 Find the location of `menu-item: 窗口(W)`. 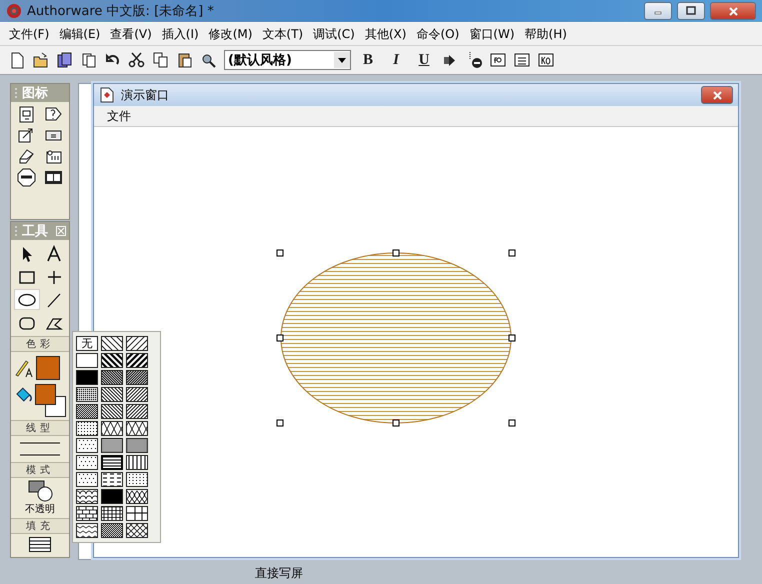

menu-item: 窗口(W) is located at coordinates (492, 34).